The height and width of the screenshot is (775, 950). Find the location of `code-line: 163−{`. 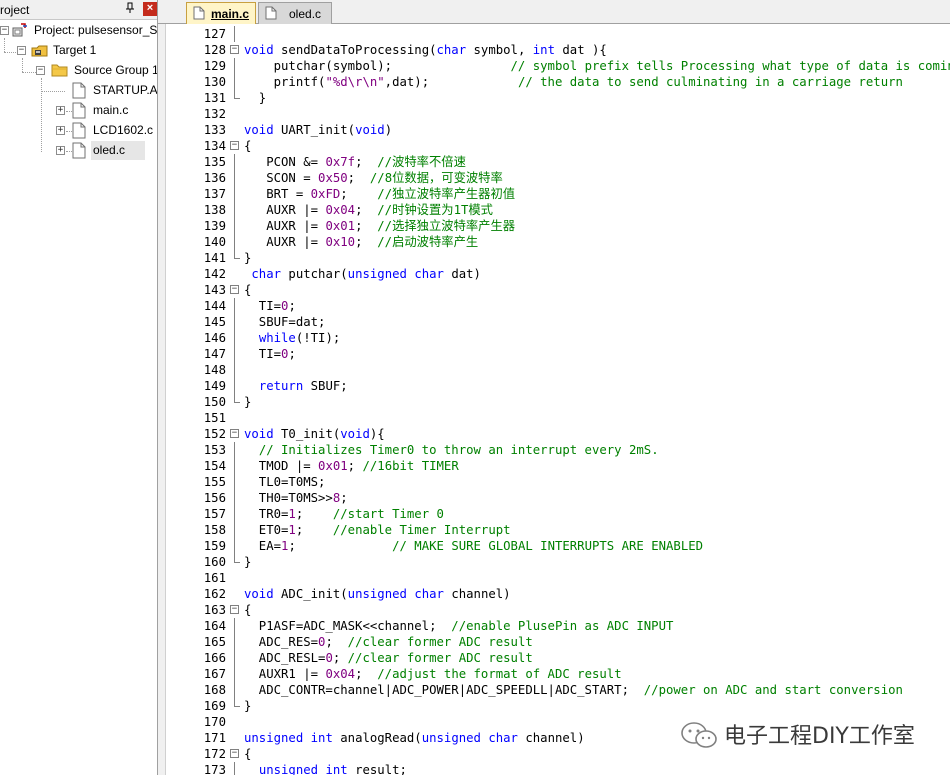

code-line: 163−{ is located at coordinates (558, 610).